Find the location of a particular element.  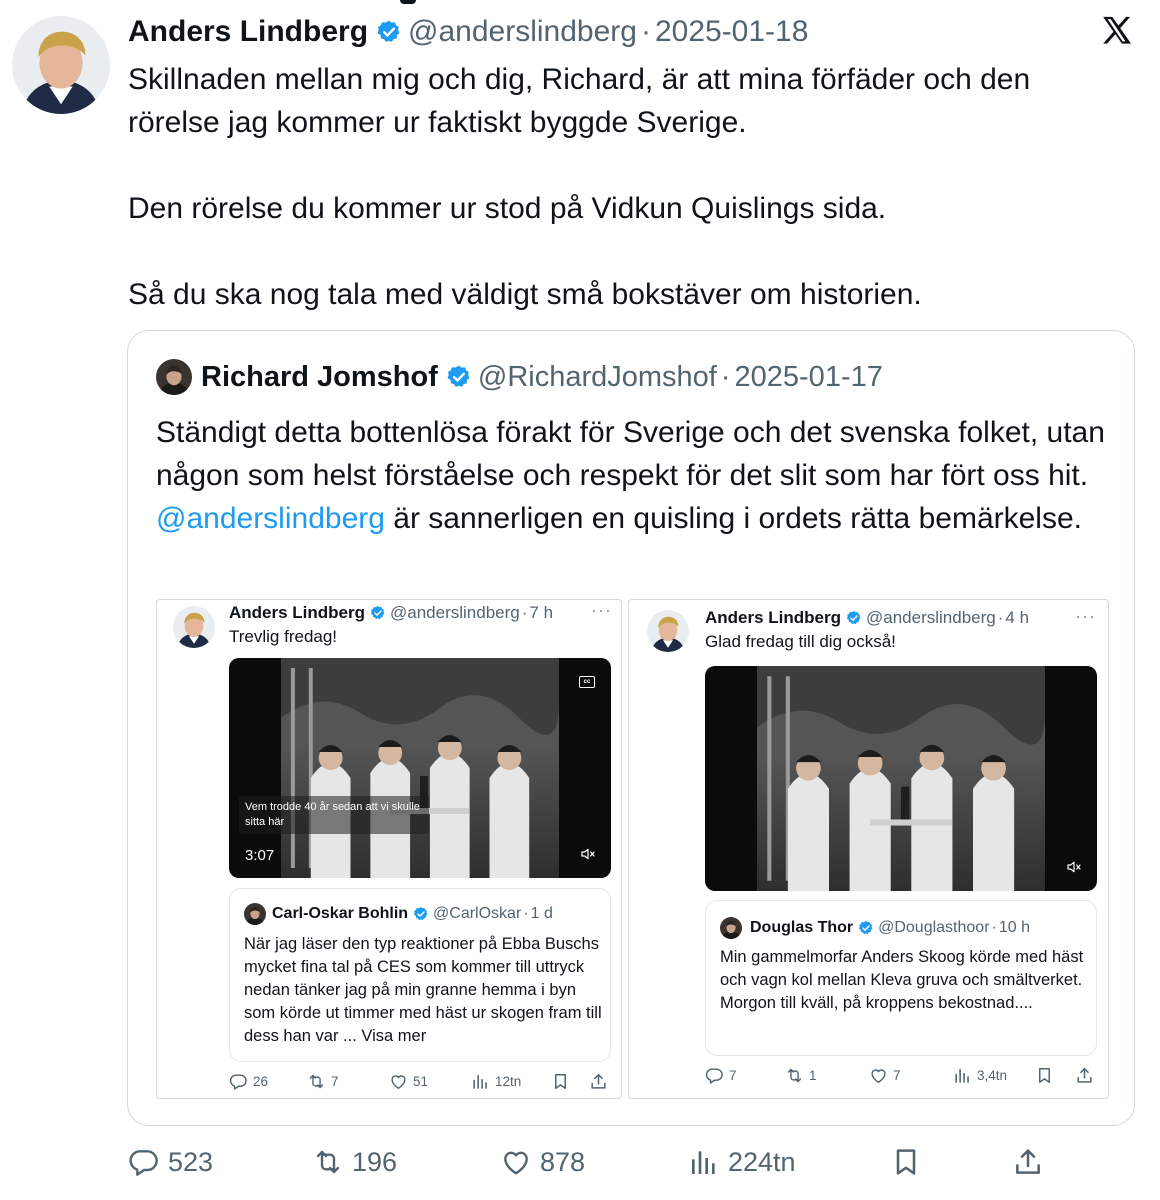

quoted-author-handle: @RichardJomshof is located at coordinates (597, 377).